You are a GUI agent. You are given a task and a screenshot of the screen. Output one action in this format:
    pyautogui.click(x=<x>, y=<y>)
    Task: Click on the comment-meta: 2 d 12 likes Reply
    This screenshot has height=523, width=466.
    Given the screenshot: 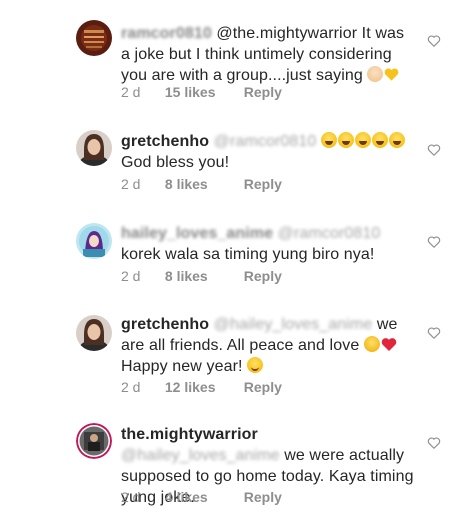 What is the action you would take?
    pyautogui.click(x=201, y=387)
    